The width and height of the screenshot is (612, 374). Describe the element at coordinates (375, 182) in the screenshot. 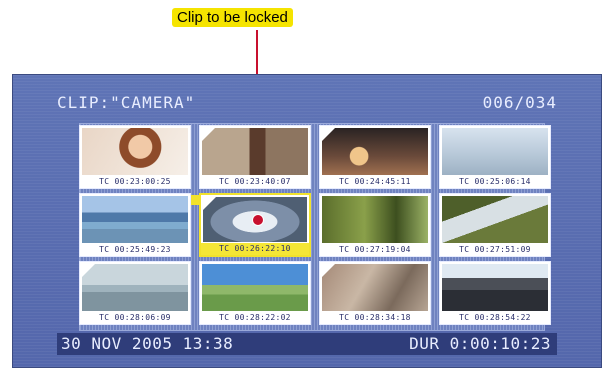

I see `thumbnail-timecode: TC 00:24:45:11` at that location.